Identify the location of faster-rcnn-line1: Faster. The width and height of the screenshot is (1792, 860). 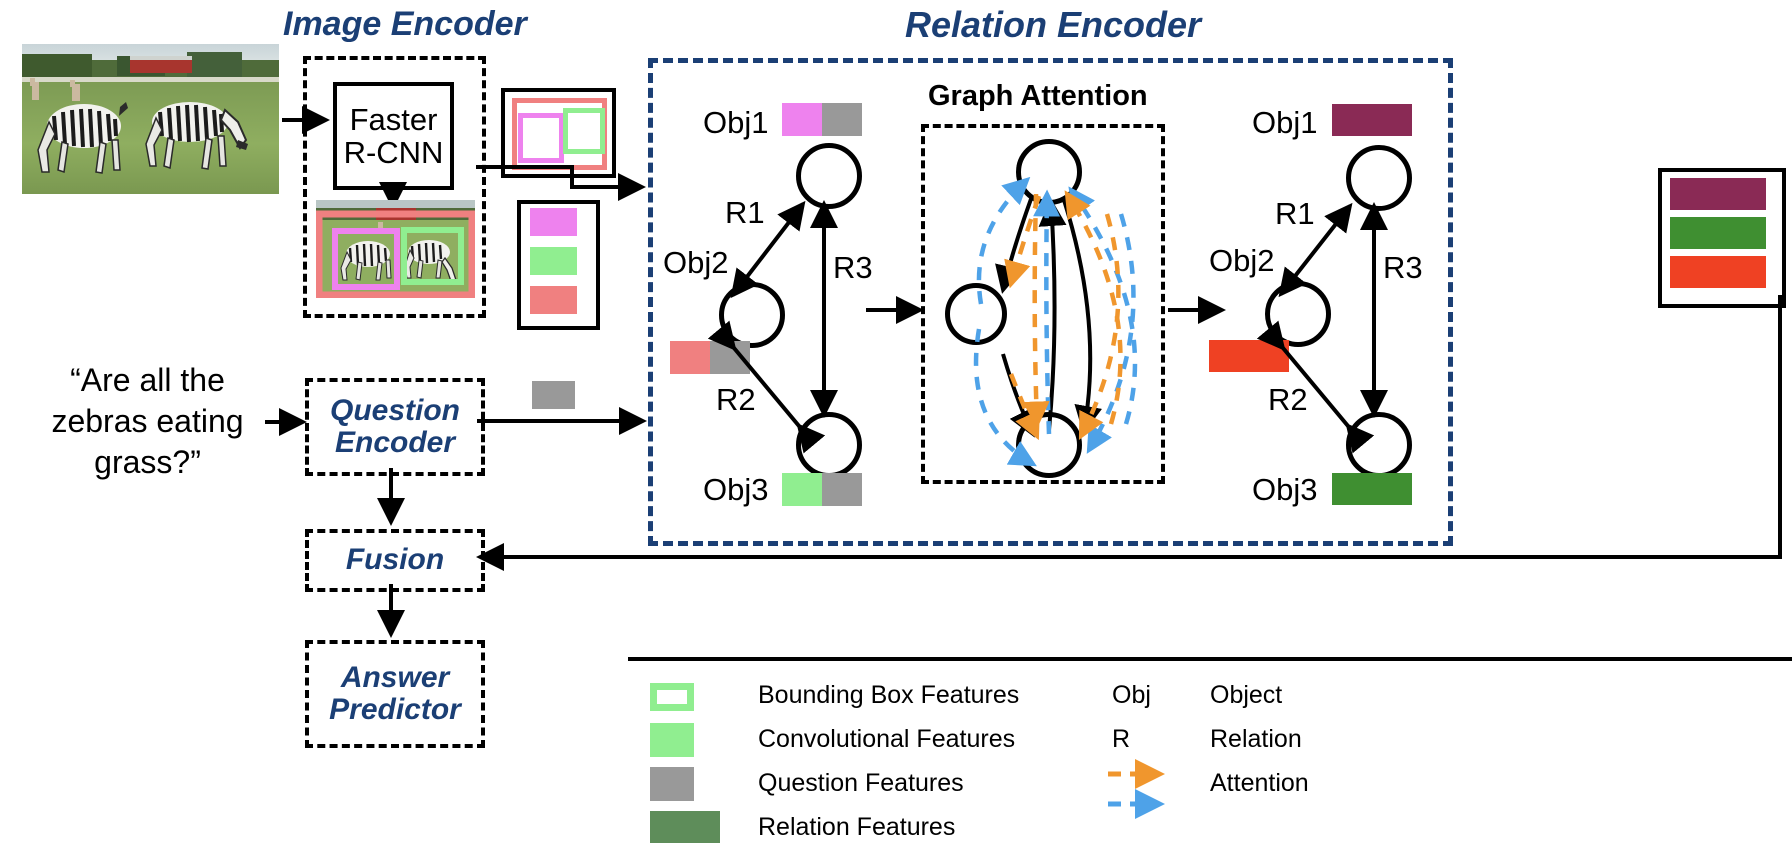
(393, 119).